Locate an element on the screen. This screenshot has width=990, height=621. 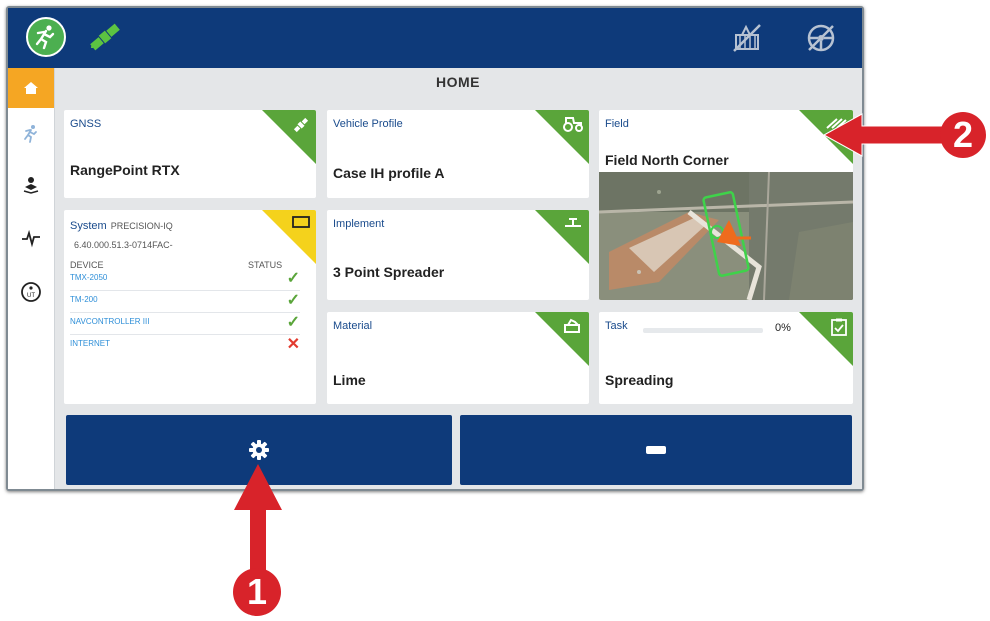
ut-icon: UT is located at coordinates (31, 292).